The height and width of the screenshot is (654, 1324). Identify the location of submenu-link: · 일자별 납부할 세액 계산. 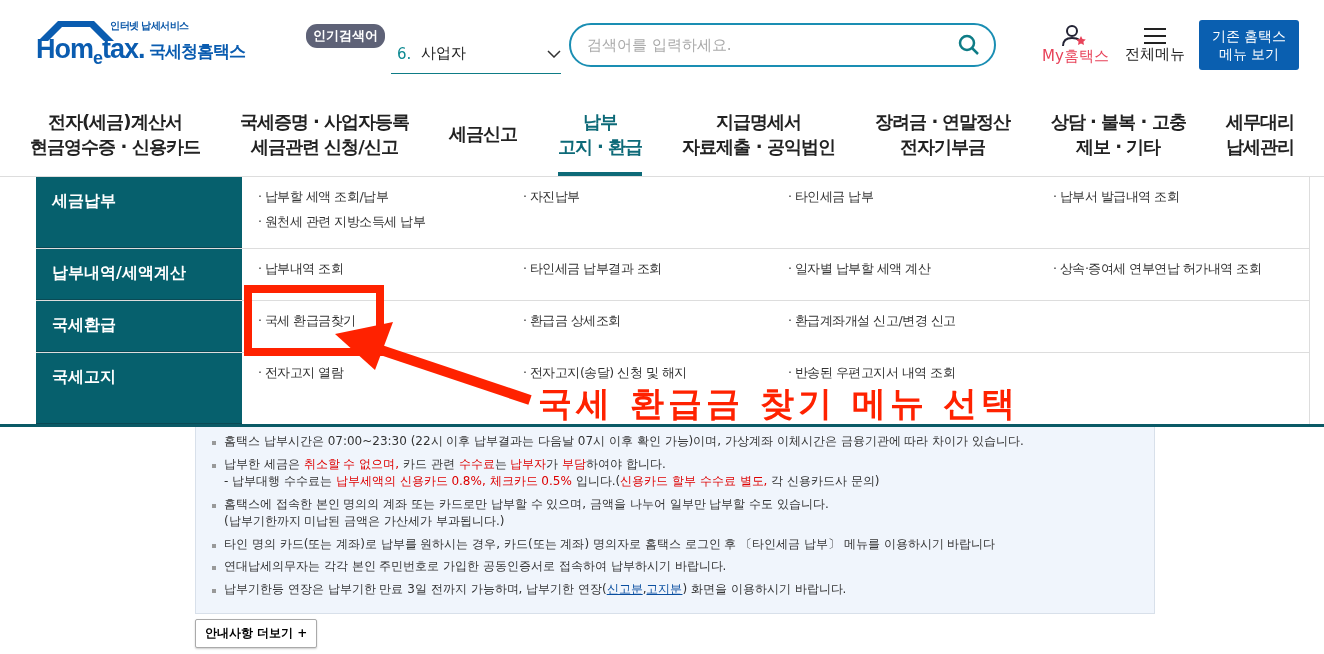
(920, 269).